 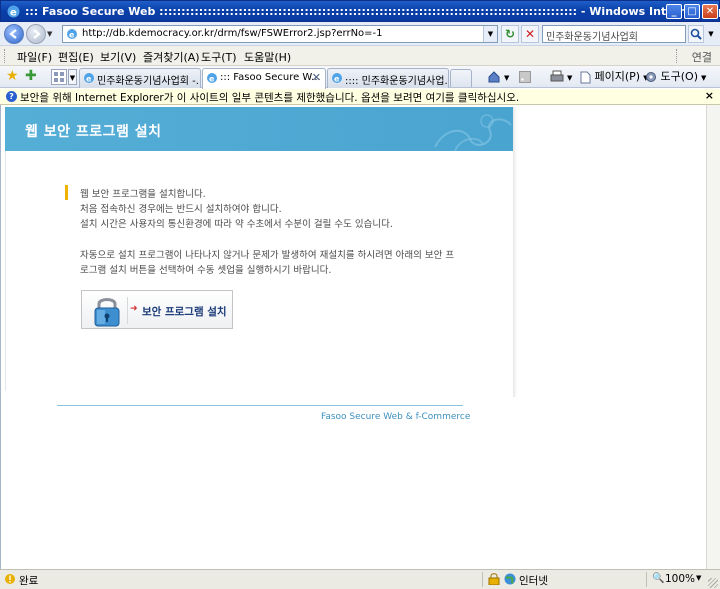 I want to click on gear-icon, so click(x=651, y=77).